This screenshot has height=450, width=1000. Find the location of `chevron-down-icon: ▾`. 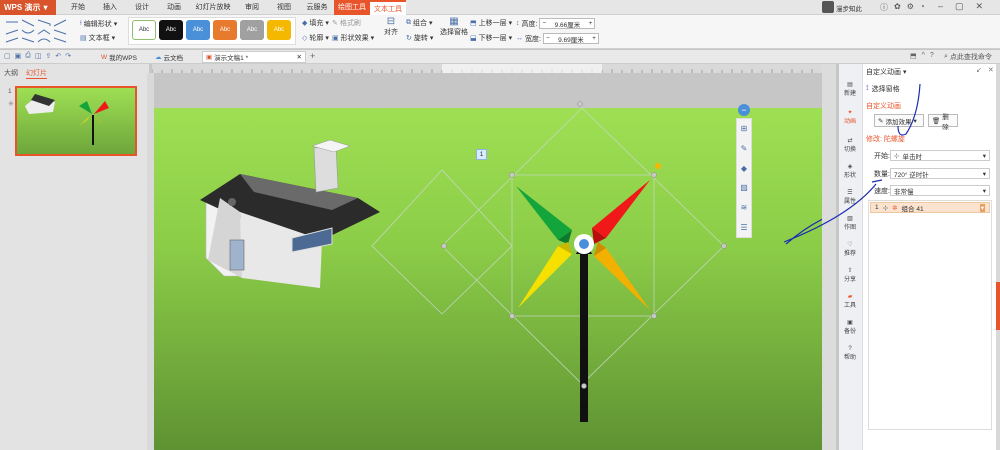

chevron-down-icon: ▾ is located at coordinates (510, 23).